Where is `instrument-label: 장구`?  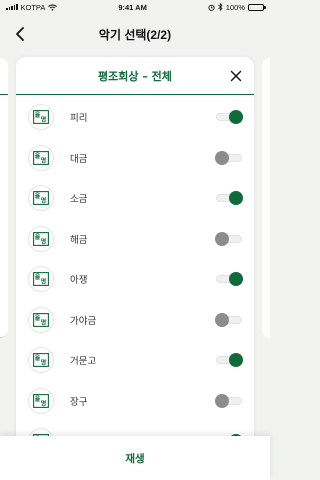 instrument-label: 장구 is located at coordinates (79, 402).